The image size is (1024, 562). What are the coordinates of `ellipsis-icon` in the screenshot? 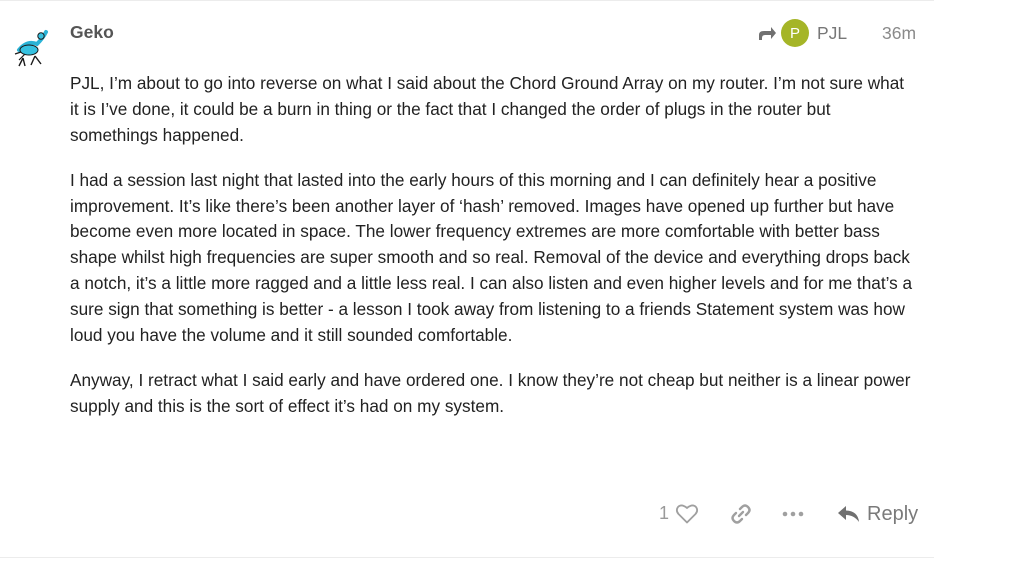 It's located at (793, 514).